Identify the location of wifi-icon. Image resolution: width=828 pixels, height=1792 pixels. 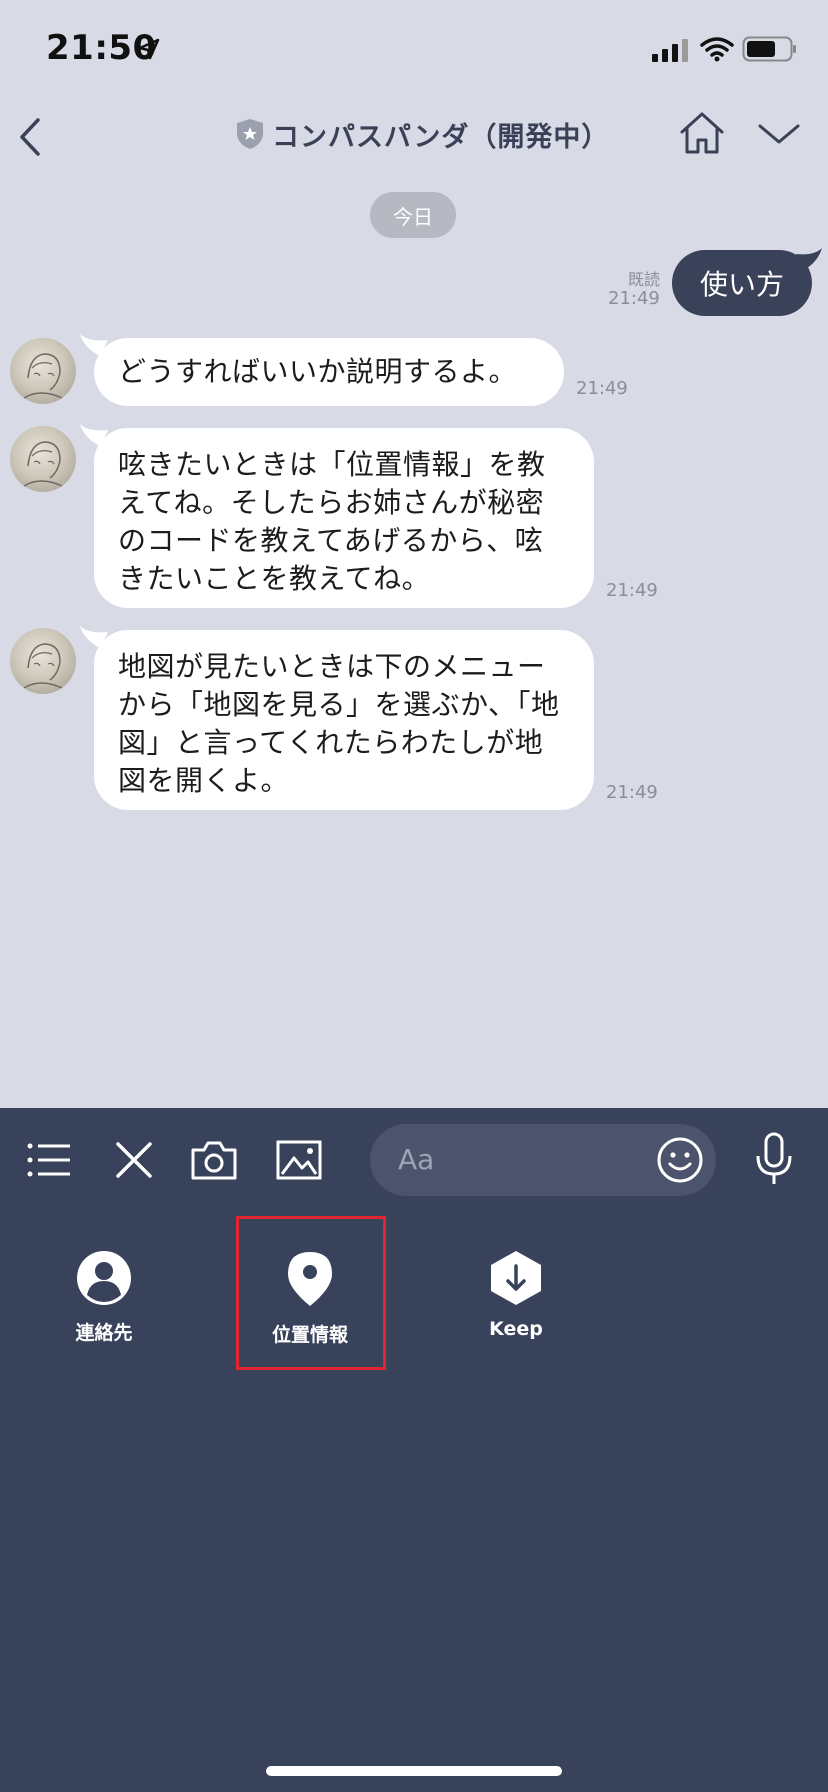
(717, 49).